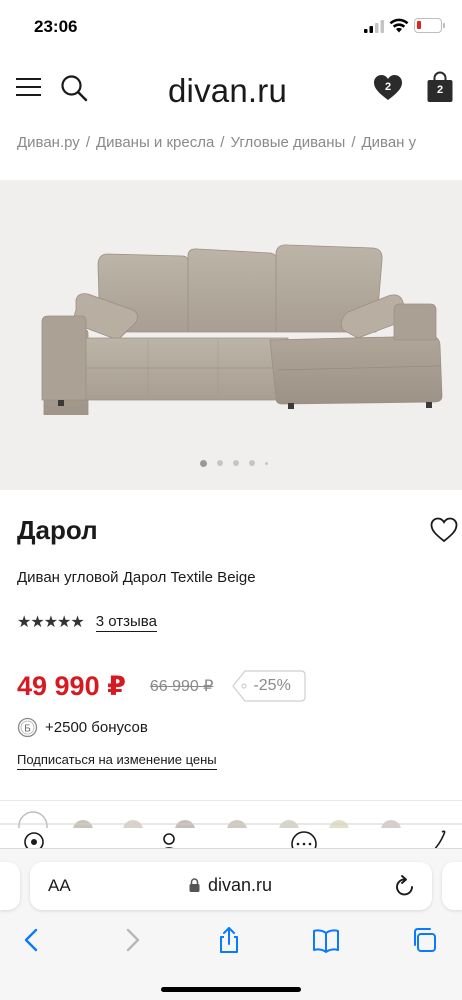 The height and width of the screenshot is (1000, 462). Describe the element at coordinates (240, 885) in the screenshot. I see `url-text: divan.ru` at that location.